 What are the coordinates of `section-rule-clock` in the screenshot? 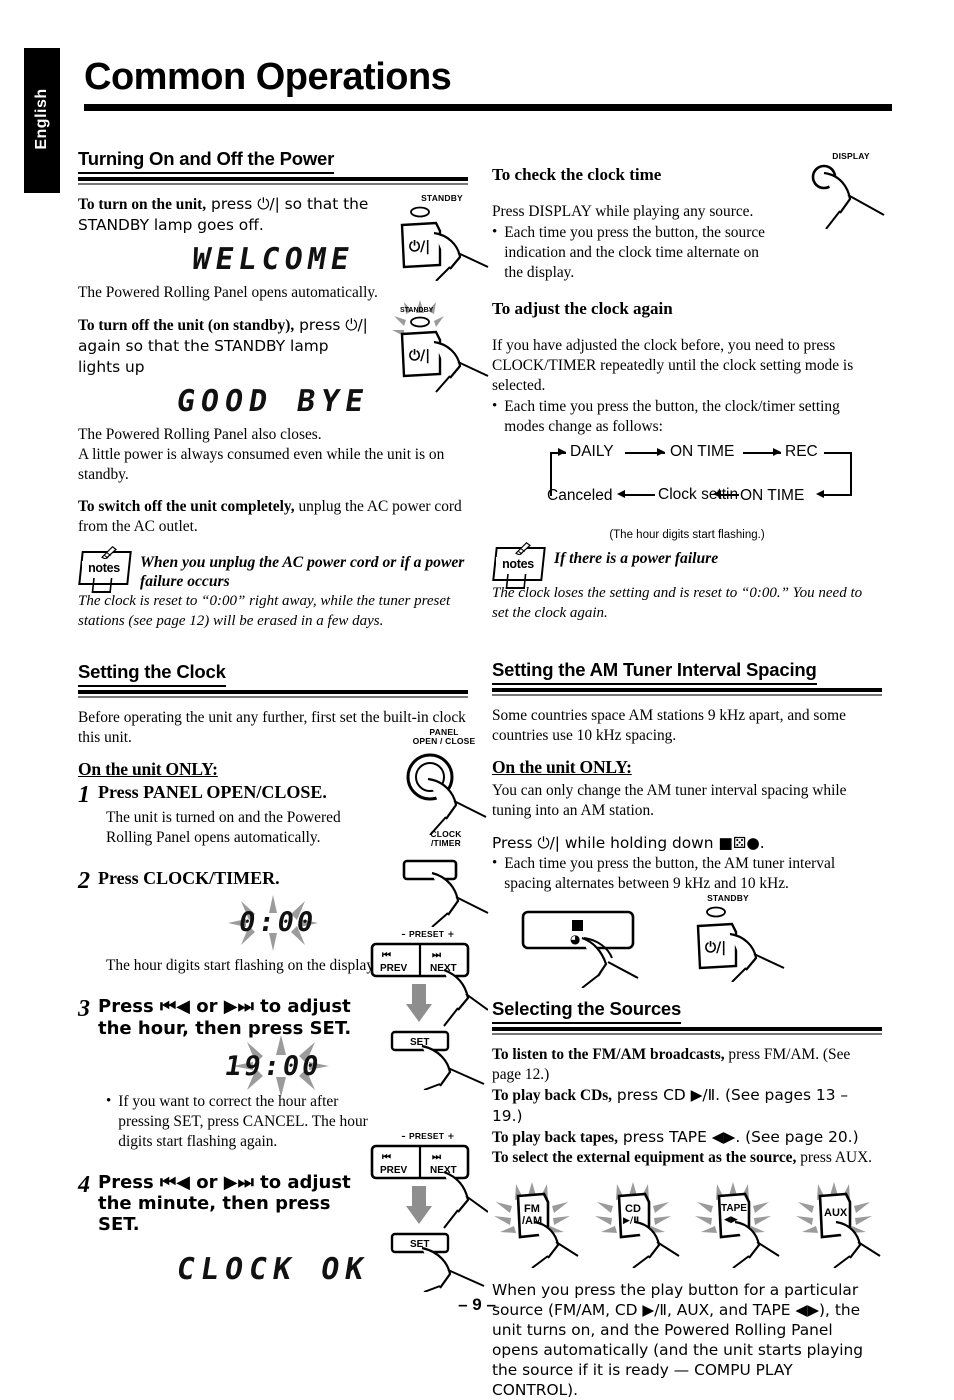 It's located at (273, 692).